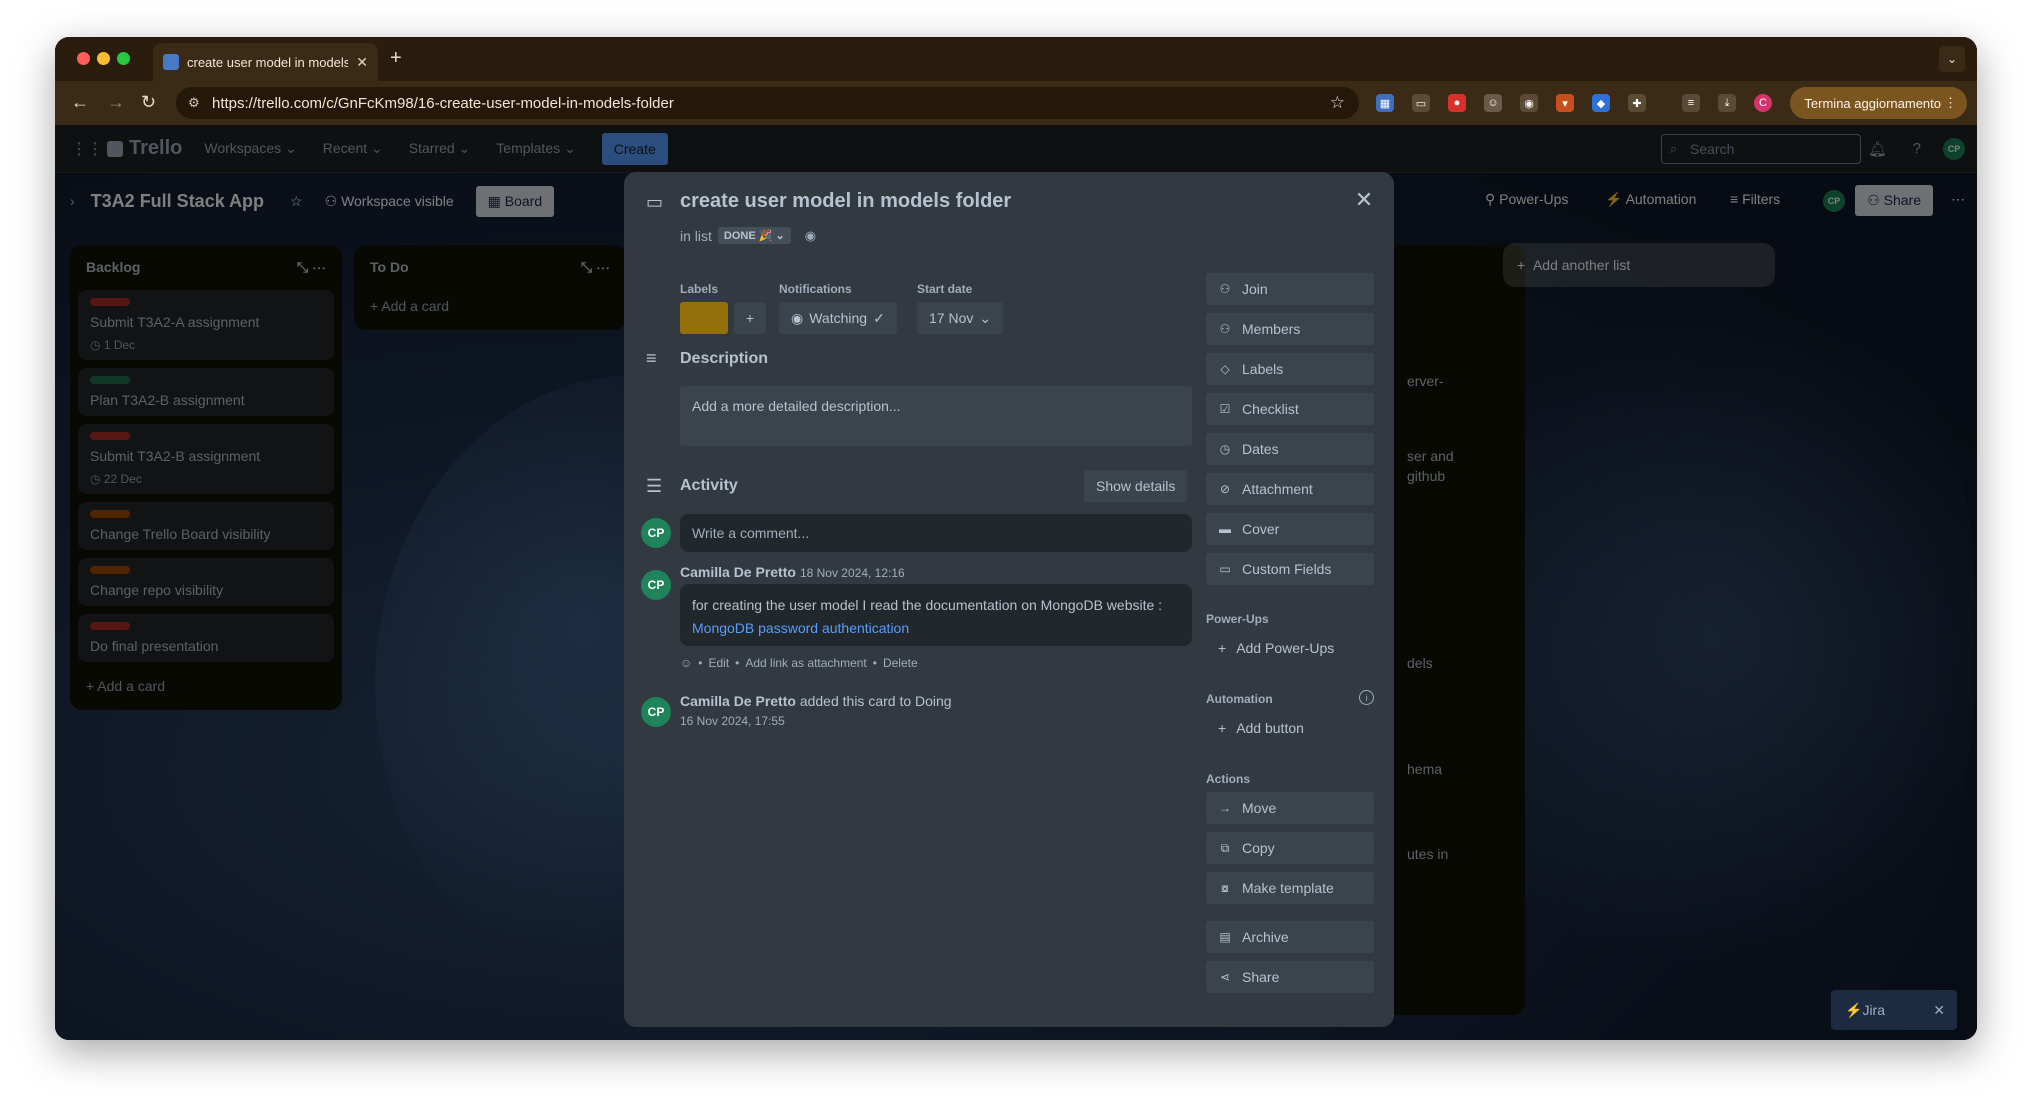 The width and height of the screenshot is (2032, 1114). What do you see at coordinates (686, 663) in the screenshot?
I see `emoji-reaction-icon: ☺` at bounding box center [686, 663].